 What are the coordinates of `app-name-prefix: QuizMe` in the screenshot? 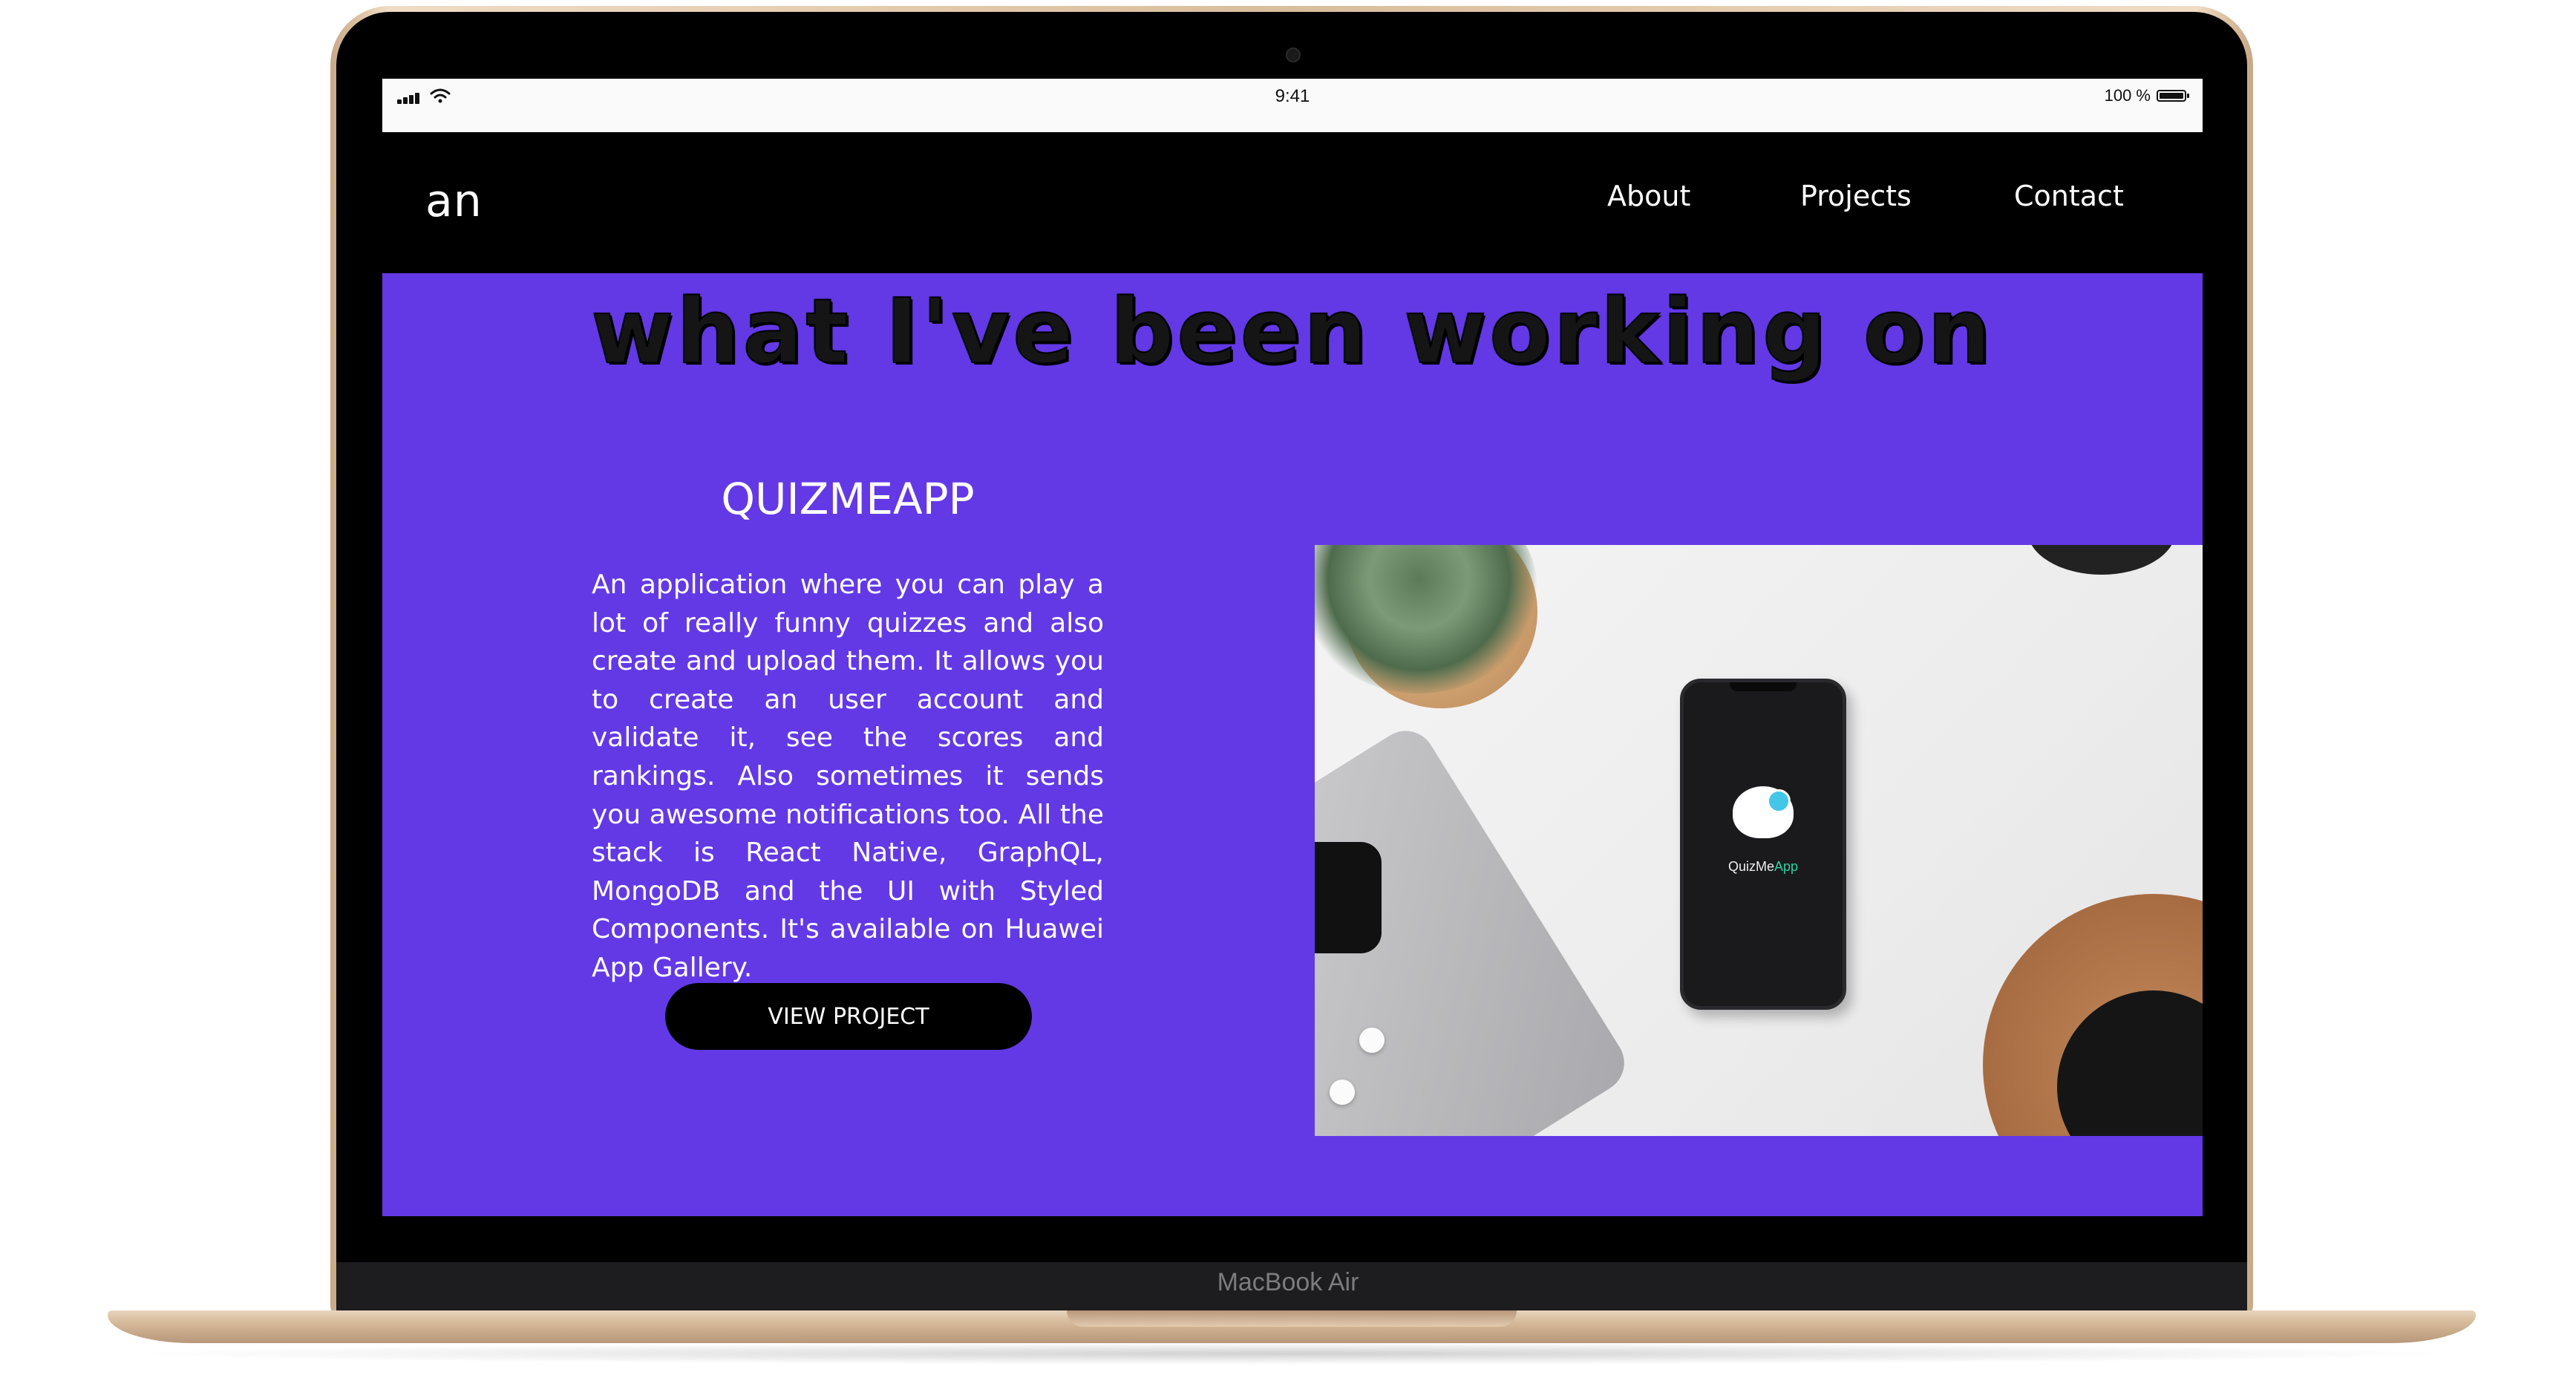 It's located at (1751, 866).